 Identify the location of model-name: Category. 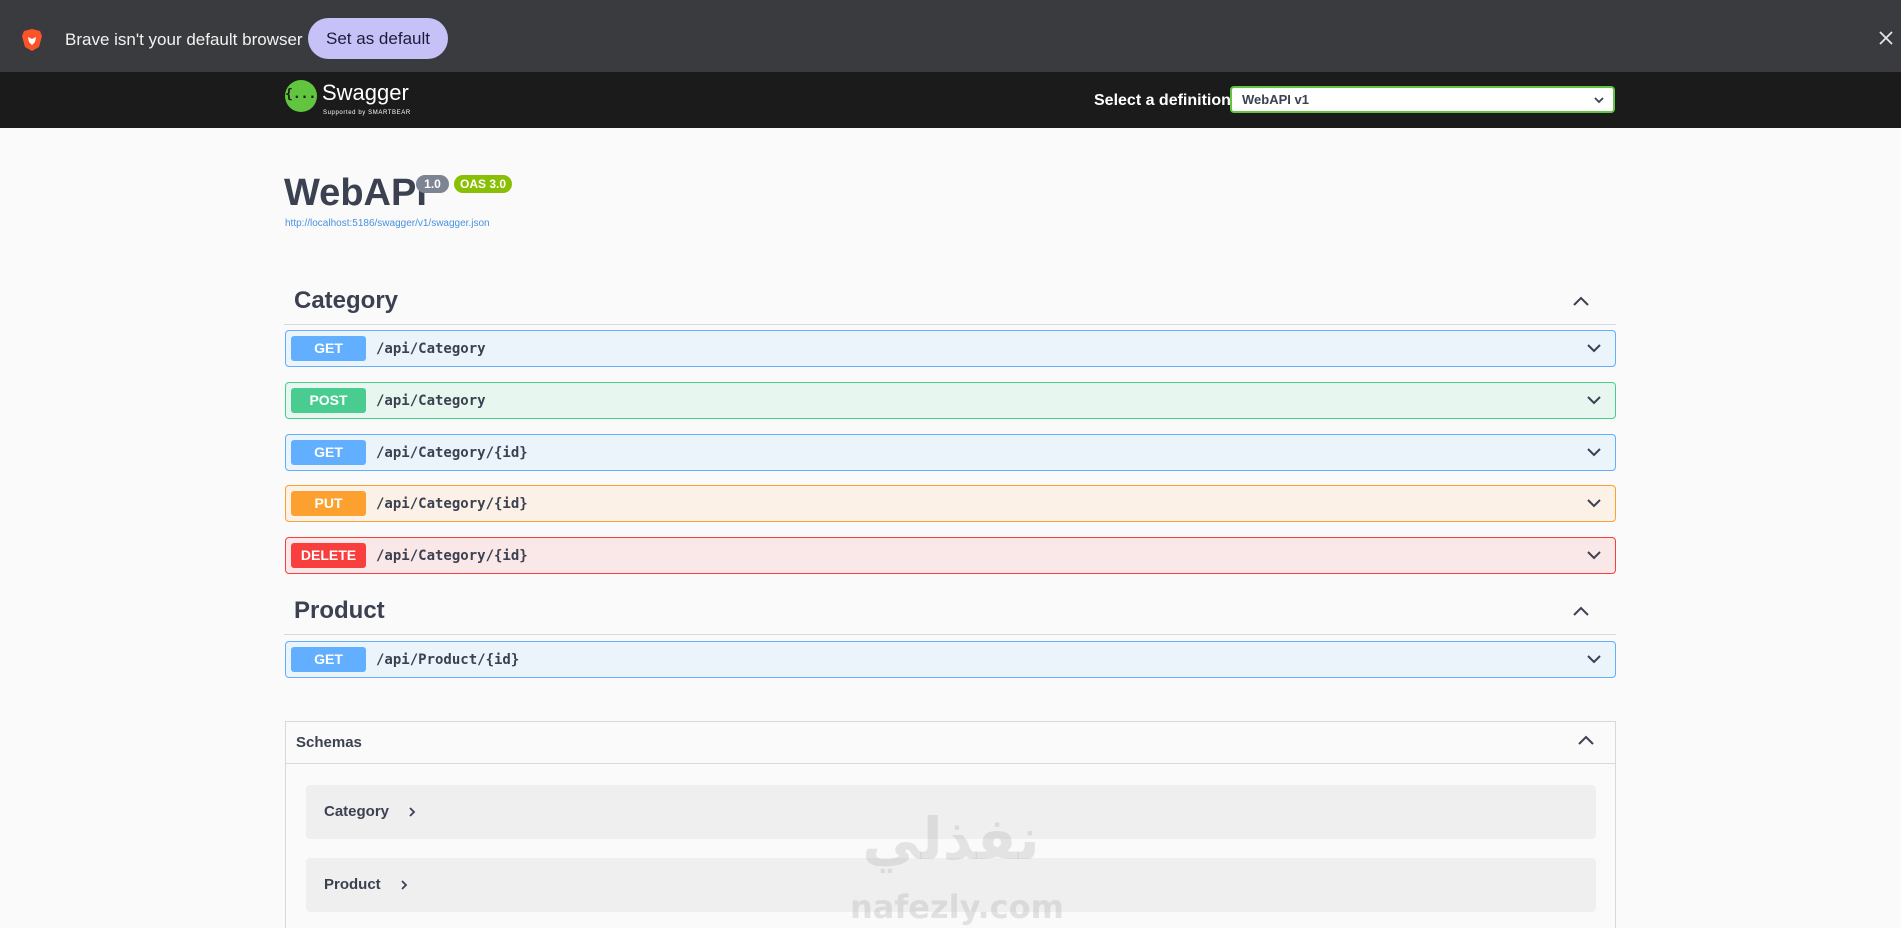
(357, 811).